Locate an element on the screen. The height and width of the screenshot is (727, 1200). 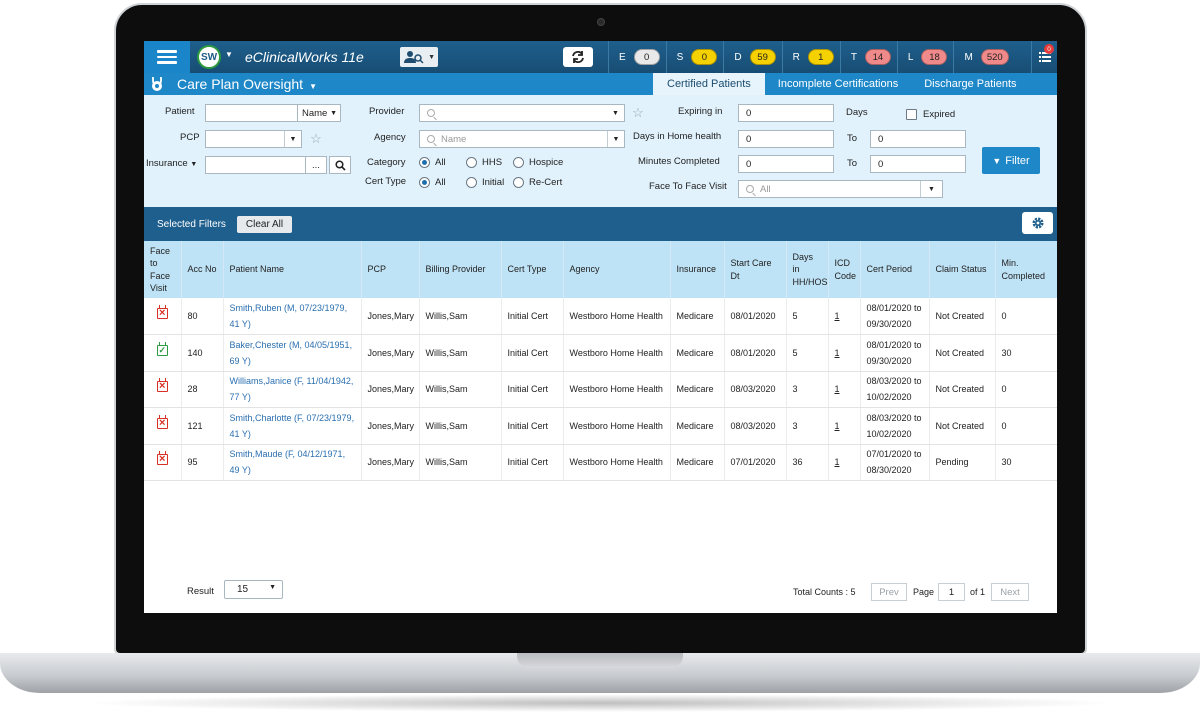
cert-type-radio-all: All is located at coordinates (432, 182).